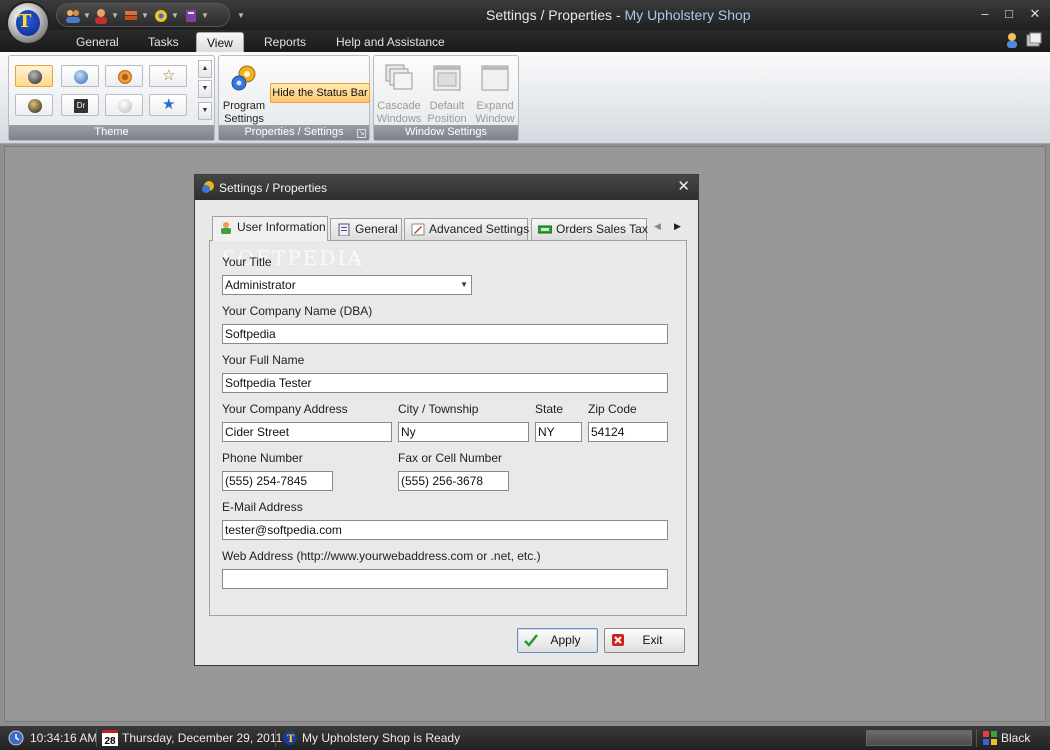 Image resolution: width=1050 pixels, height=750 pixels. Describe the element at coordinates (1024, 41) in the screenshot. I see `help-tools` at that location.